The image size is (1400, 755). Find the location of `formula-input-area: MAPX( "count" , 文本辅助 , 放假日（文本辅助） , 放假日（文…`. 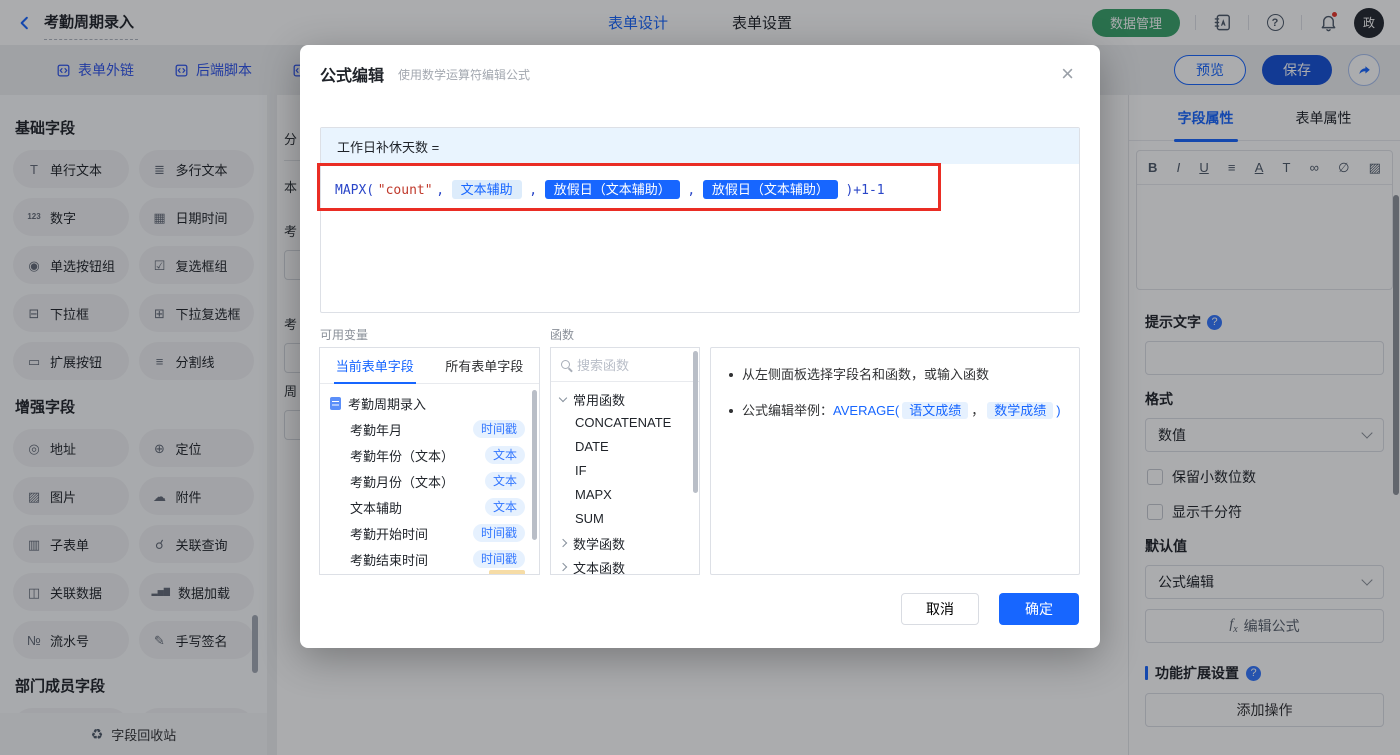

formula-input-area: MAPX( "count" , 文本辅助 , 放假日（文本辅助） , 放假日（文… is located at coordinates (700, 190).